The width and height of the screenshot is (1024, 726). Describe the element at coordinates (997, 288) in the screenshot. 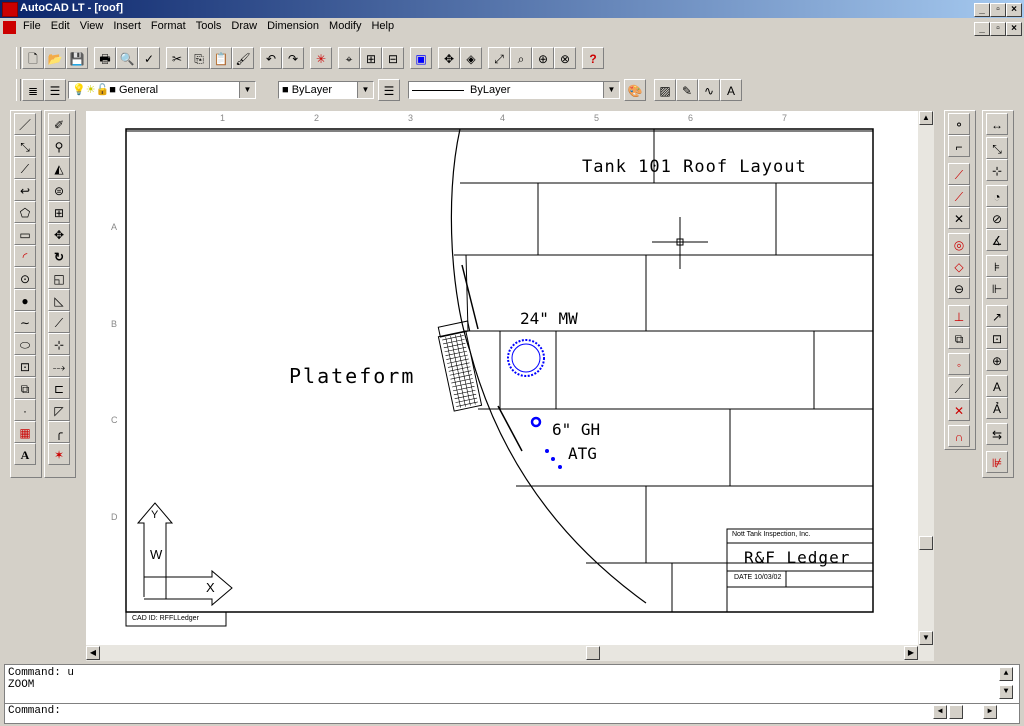

I see `continue-dim-icon: ⊩` at that location.